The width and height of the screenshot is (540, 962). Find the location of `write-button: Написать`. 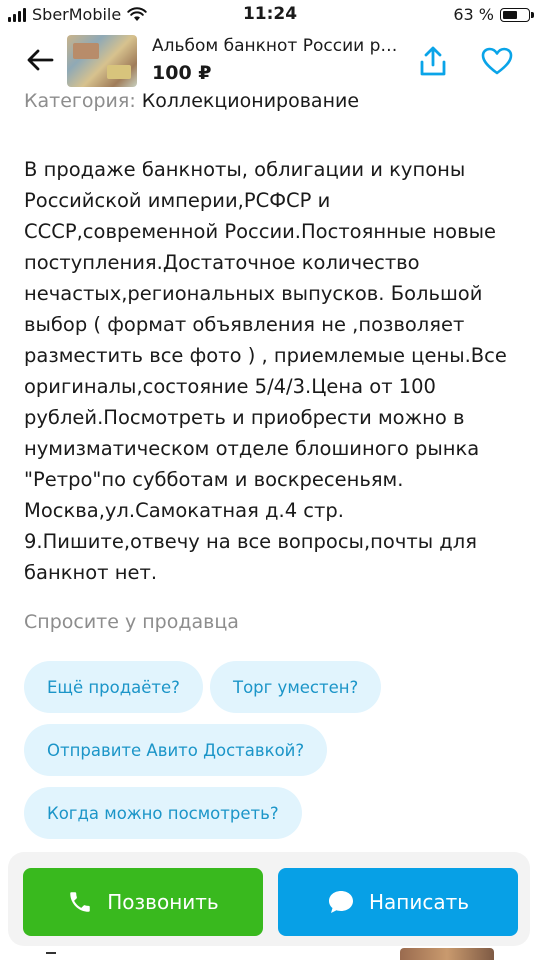

write-button: Написать is located at coordinates (398, 902).